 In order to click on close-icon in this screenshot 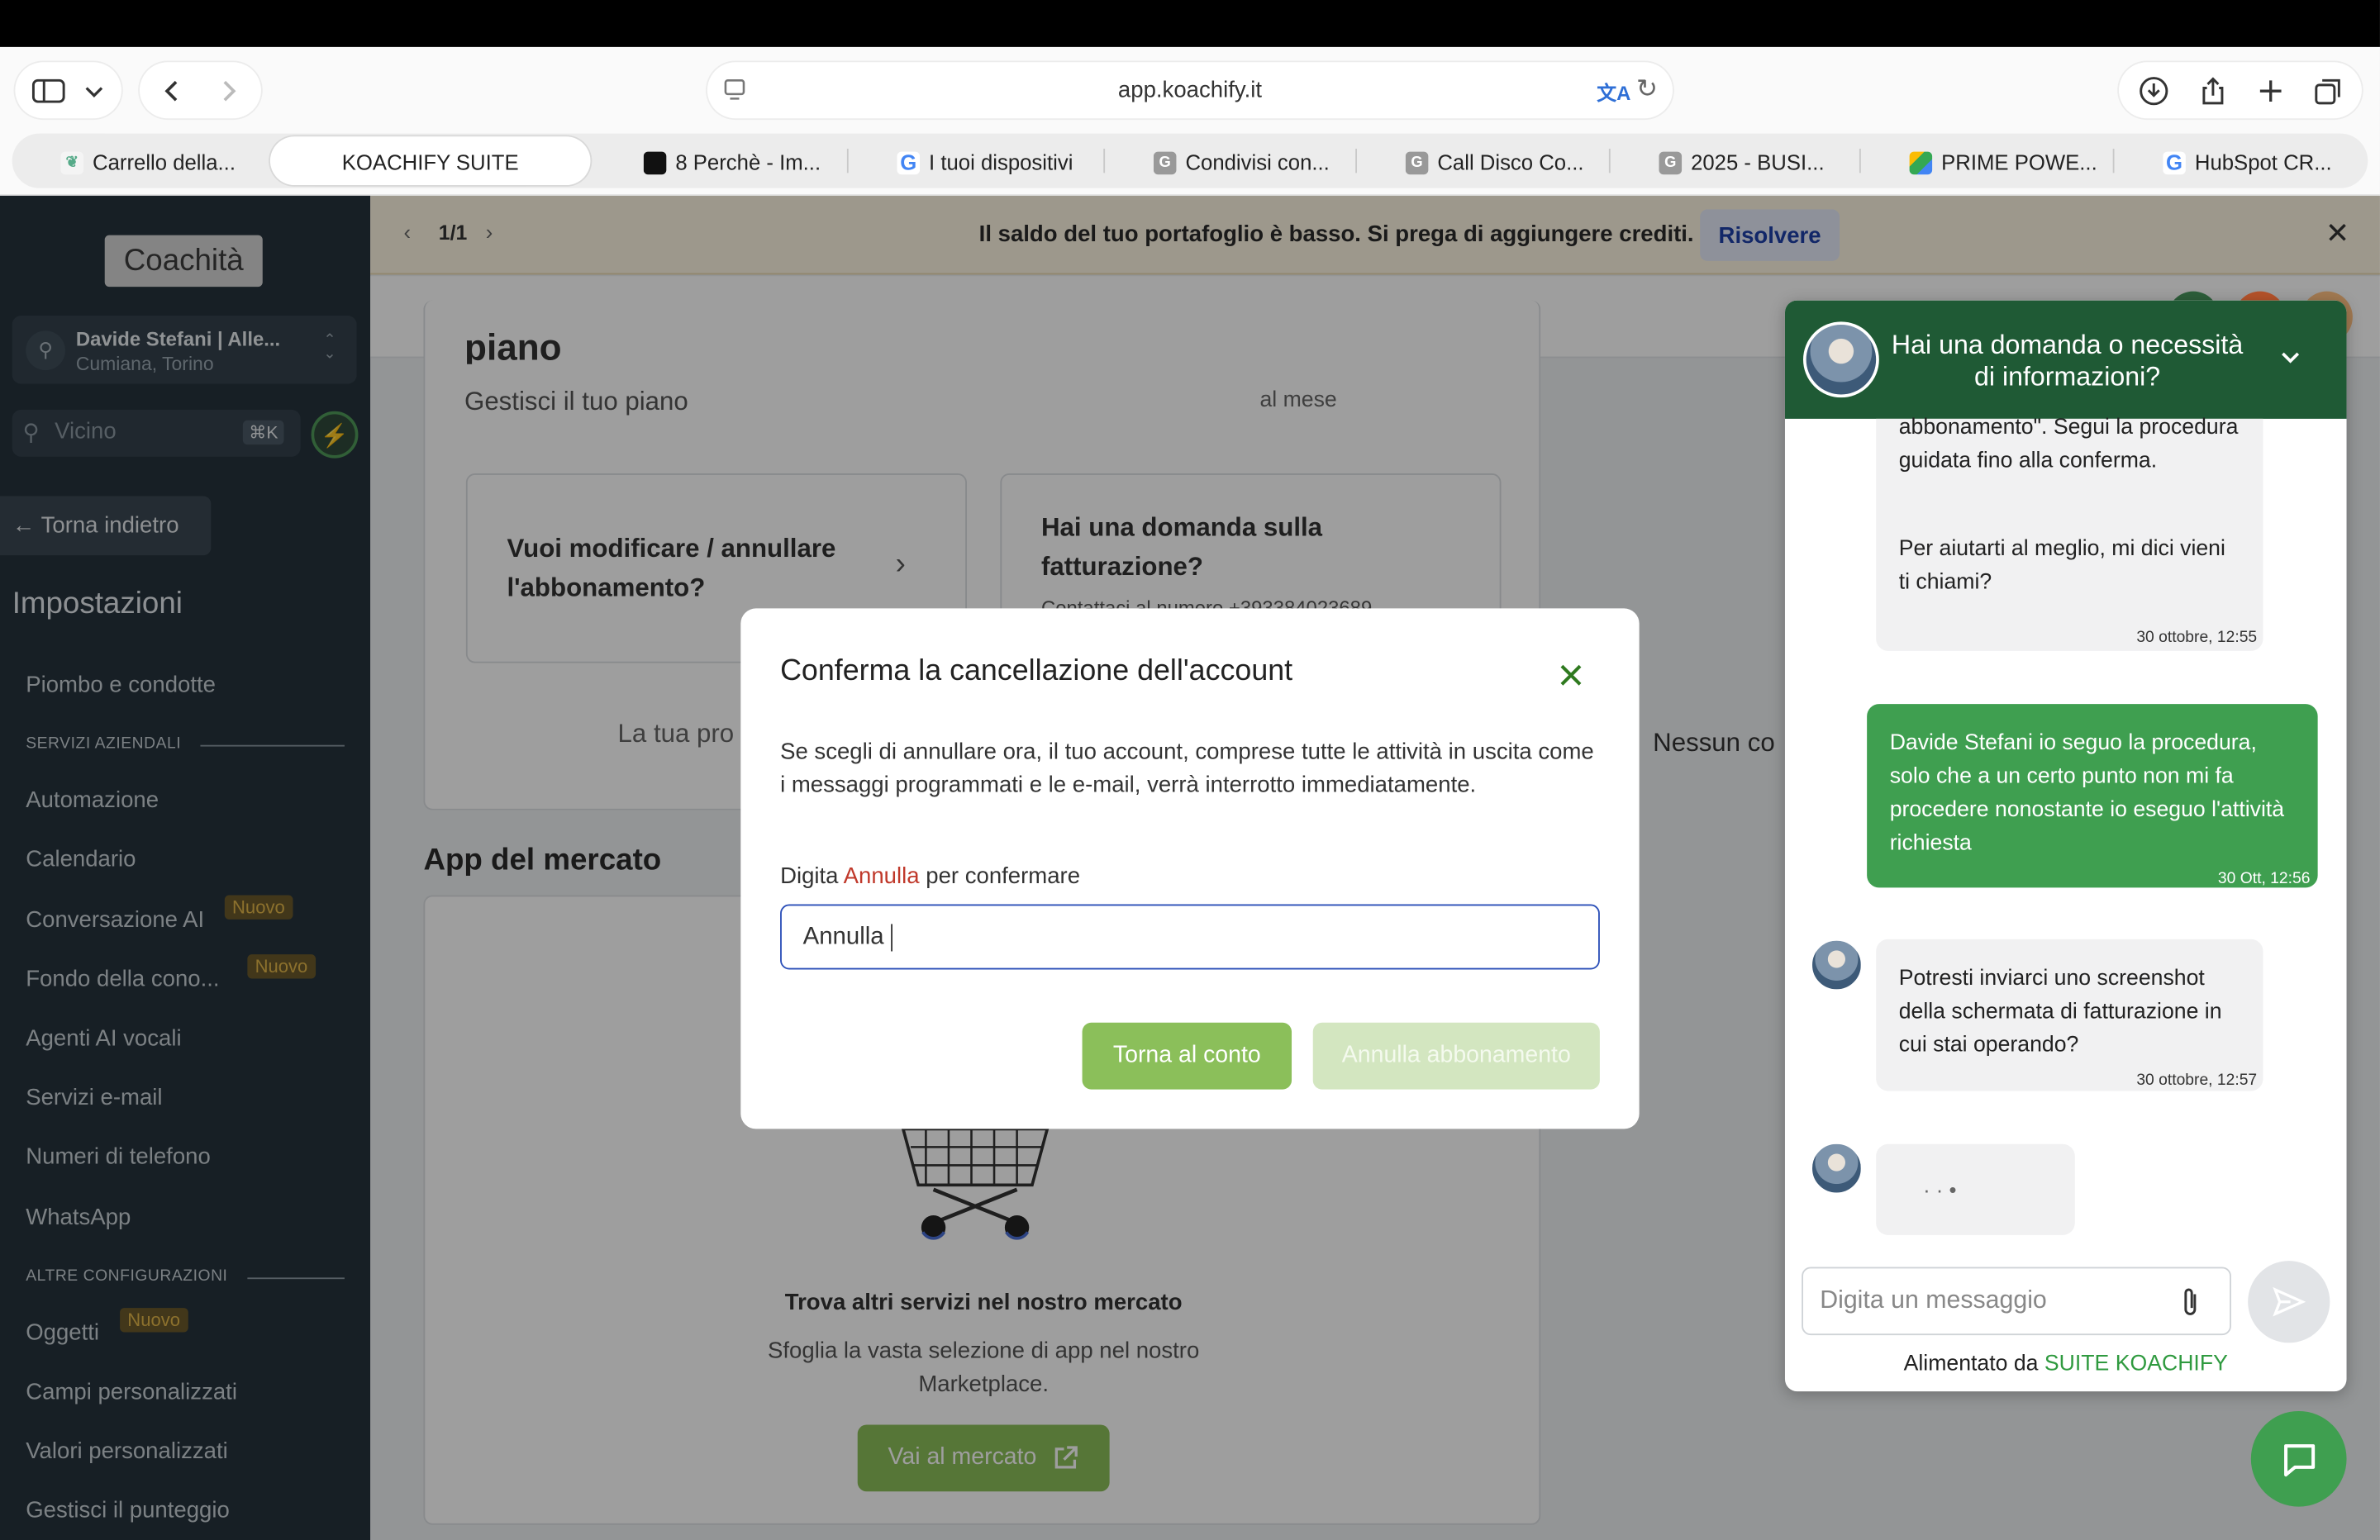, I will do `click(1571, 675)`.